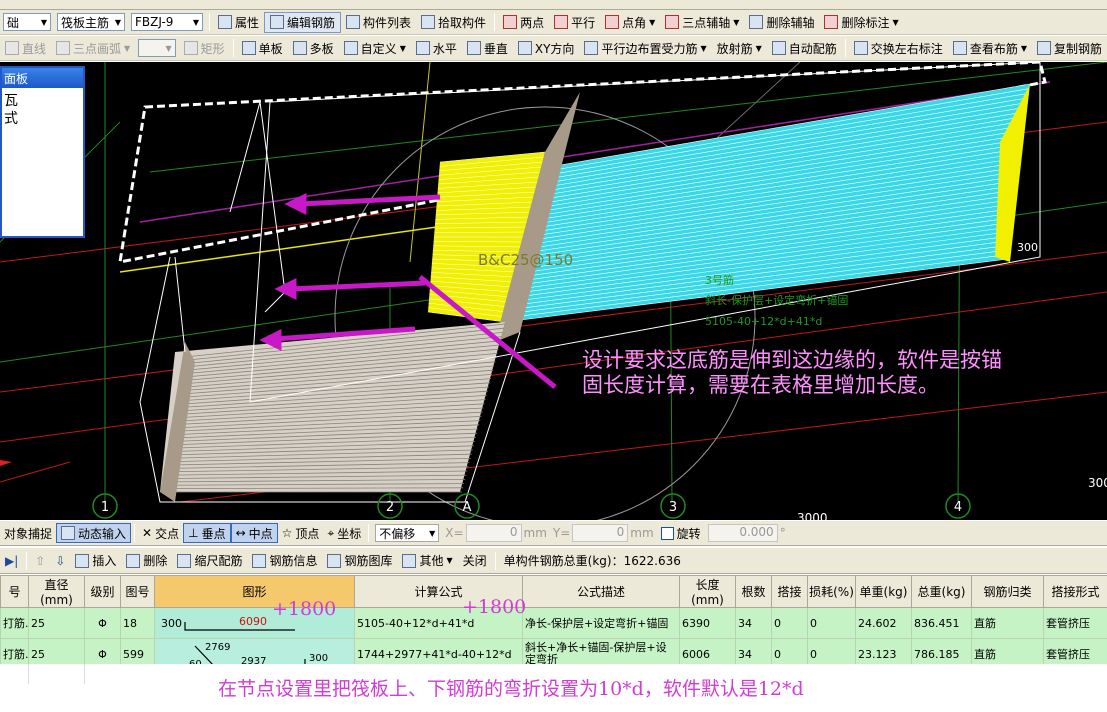  I want to click on scaled-rebar-button: 缩尺配筋, so click(209, 560).